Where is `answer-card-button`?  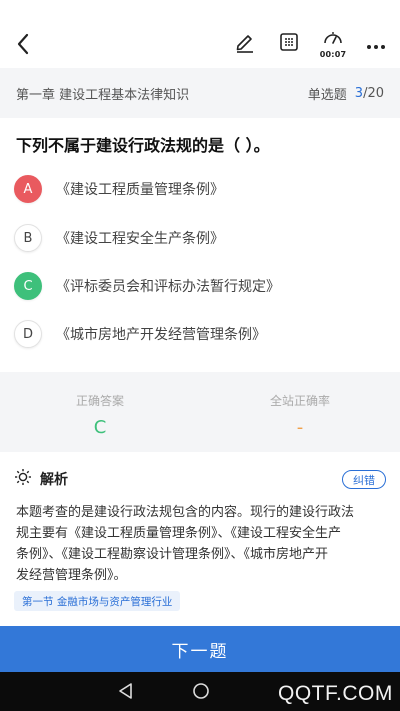
answer-card-button is located at coordinates (289, 44).